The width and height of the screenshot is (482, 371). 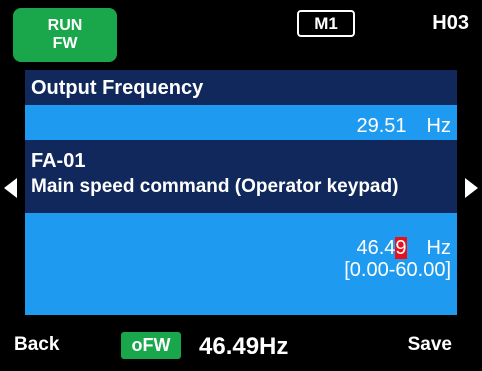 I want to click on previous-page-arrow-icon, so click(x=10, y=188).